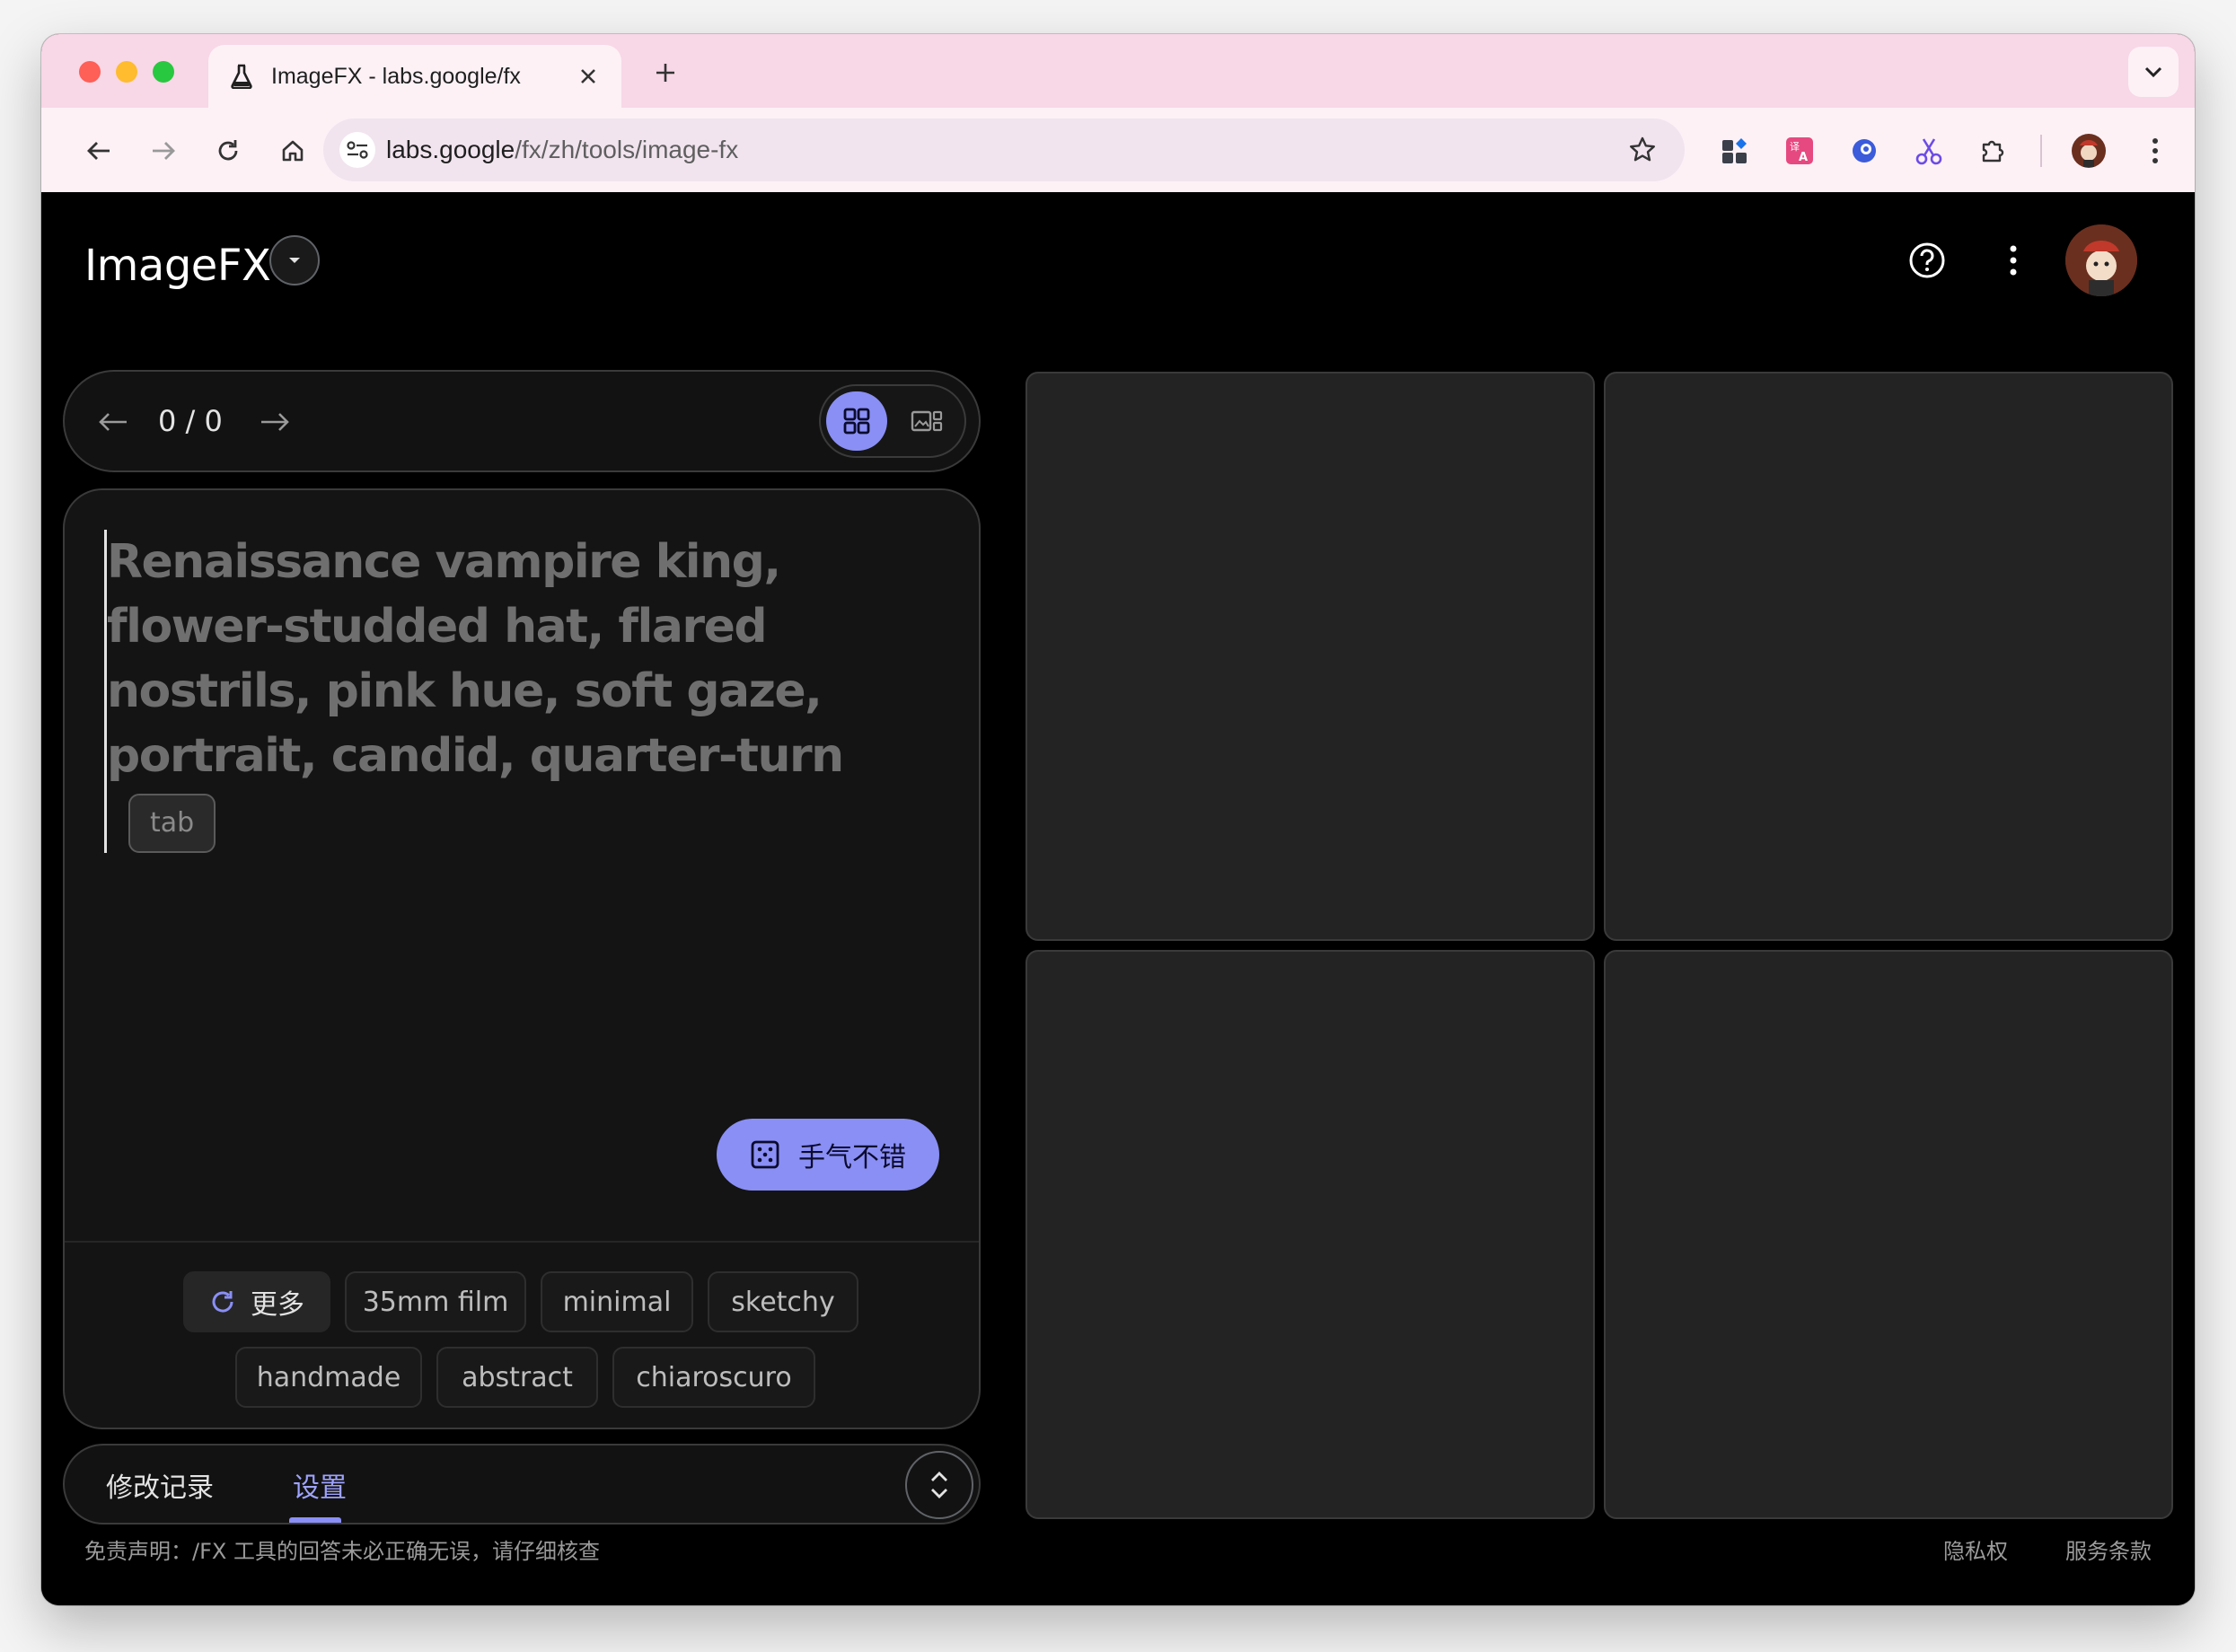 This screenshot has width=2236, height=1652. I want to click on site-settings-icon, so click(357, 150).